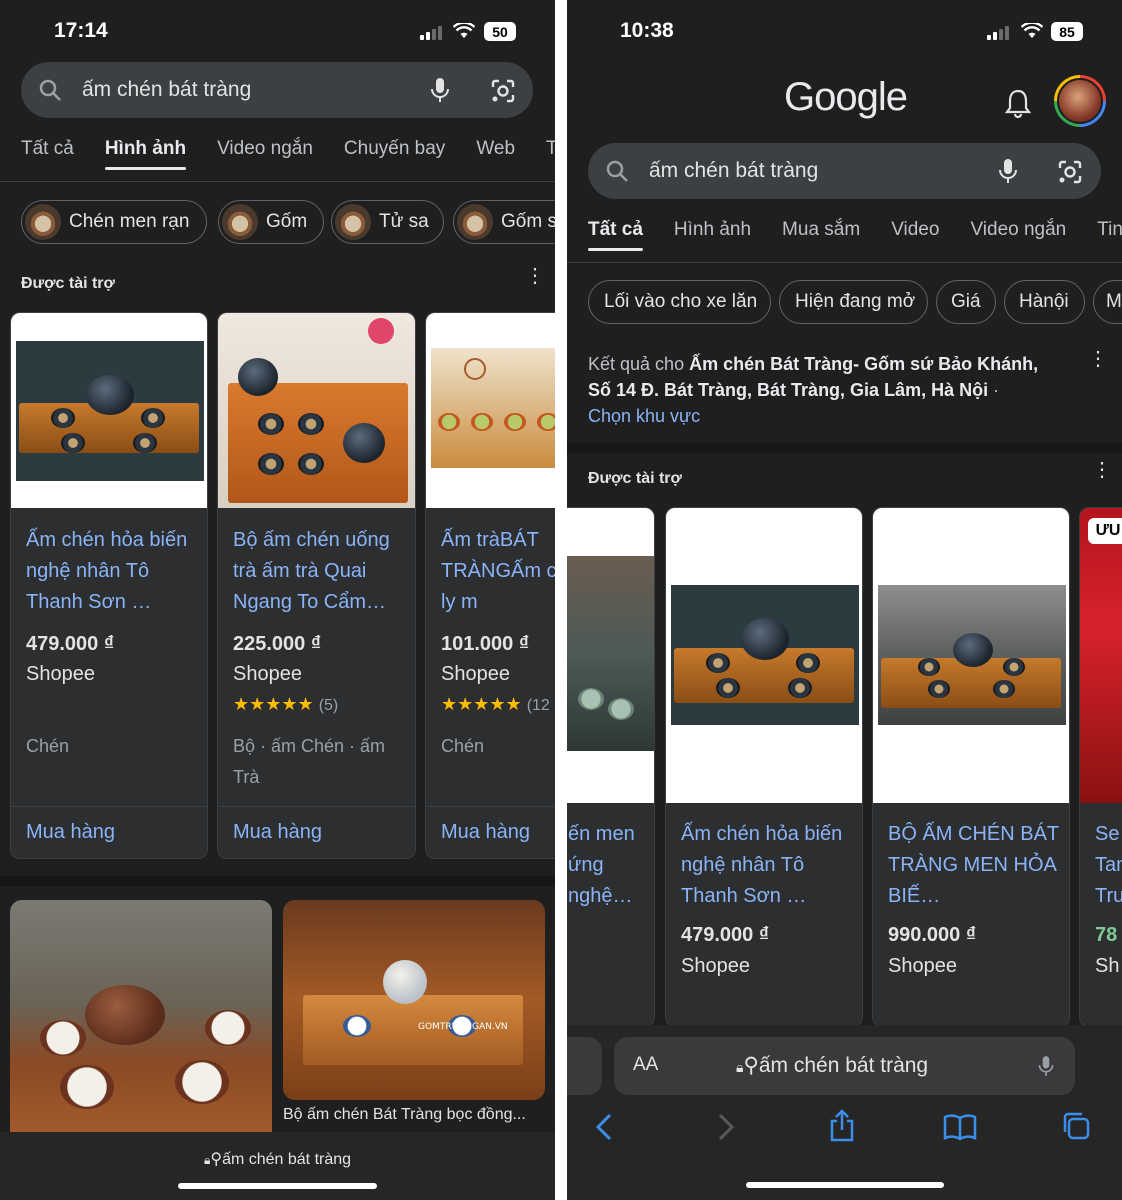 Image resolution: width=1122 pixels, height=1200 pixels. Describe the element at coordinates (846, 97) in the screenshot. I see `google-logo: Google` at that location.